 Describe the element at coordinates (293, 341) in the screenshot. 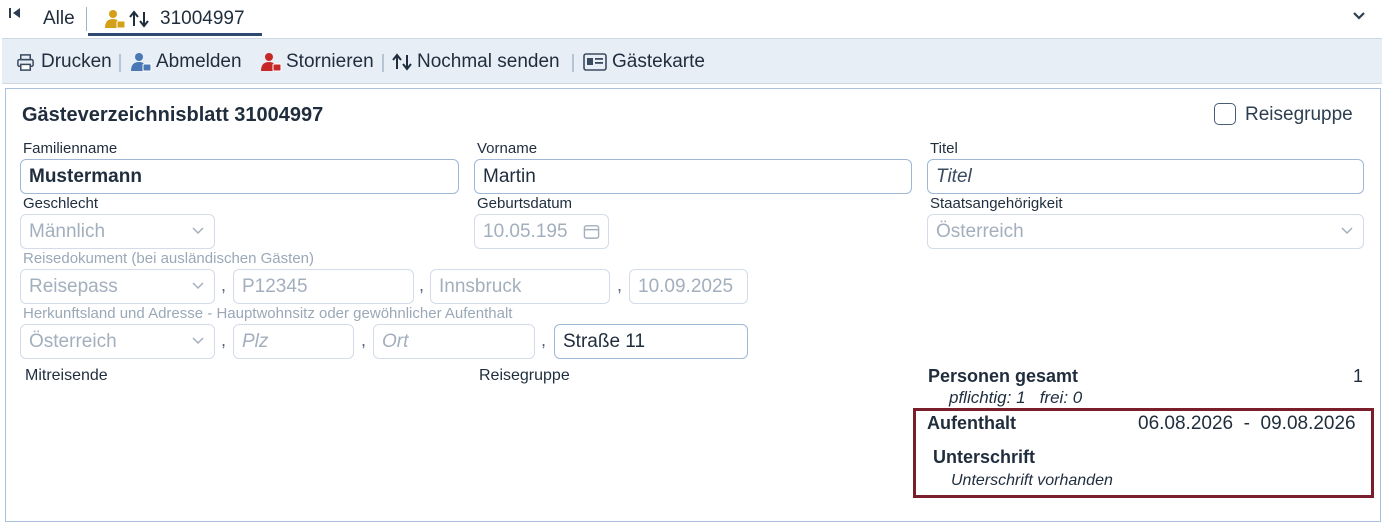

I see `zip-field: Plz` at that location.